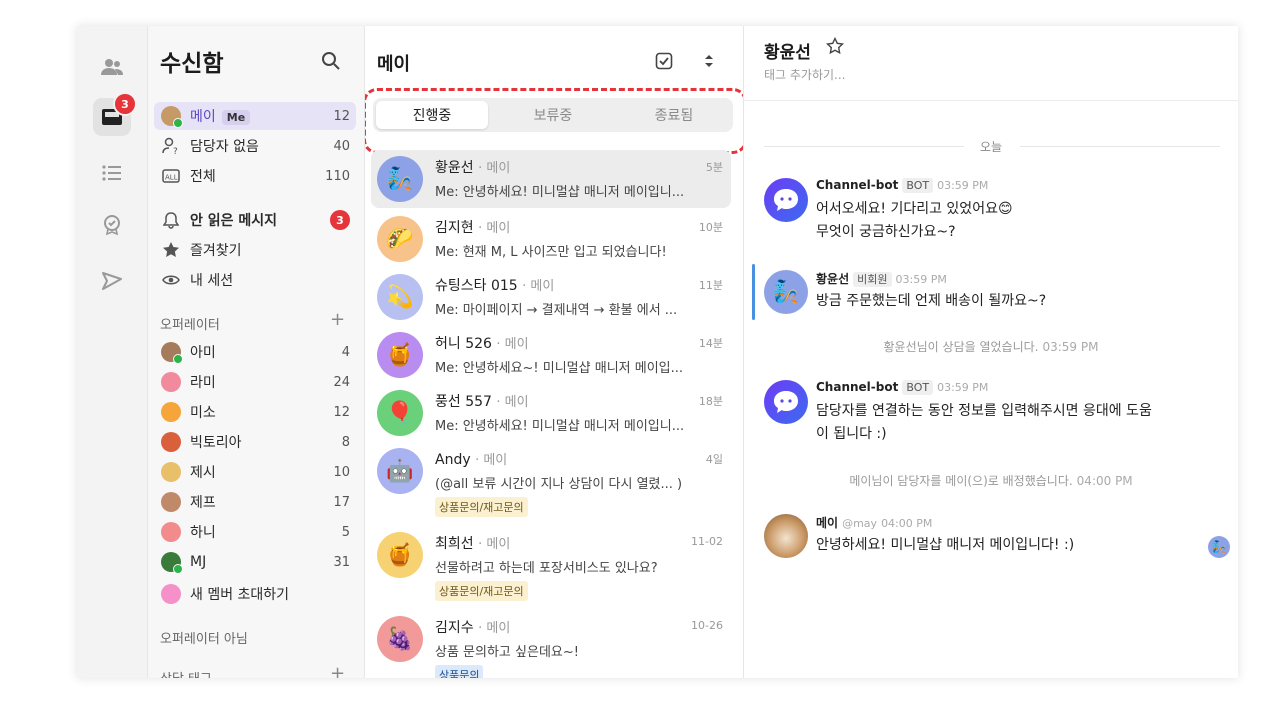 Image resolution: width=1280 pixels, height=720 pixels. I want to click on campaign-button, so click(112, 225).